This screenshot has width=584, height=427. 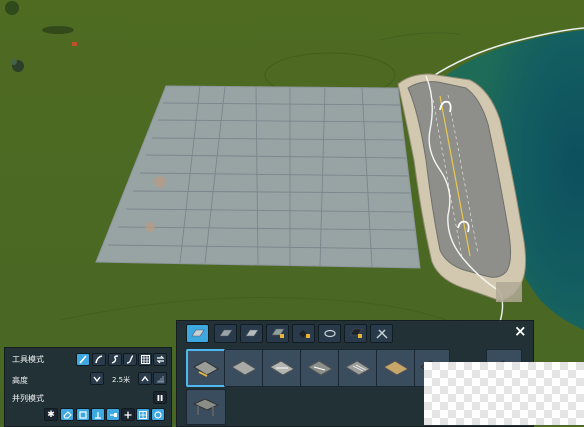 I want to click on t-junction-icon, so click(x=98, y=414).